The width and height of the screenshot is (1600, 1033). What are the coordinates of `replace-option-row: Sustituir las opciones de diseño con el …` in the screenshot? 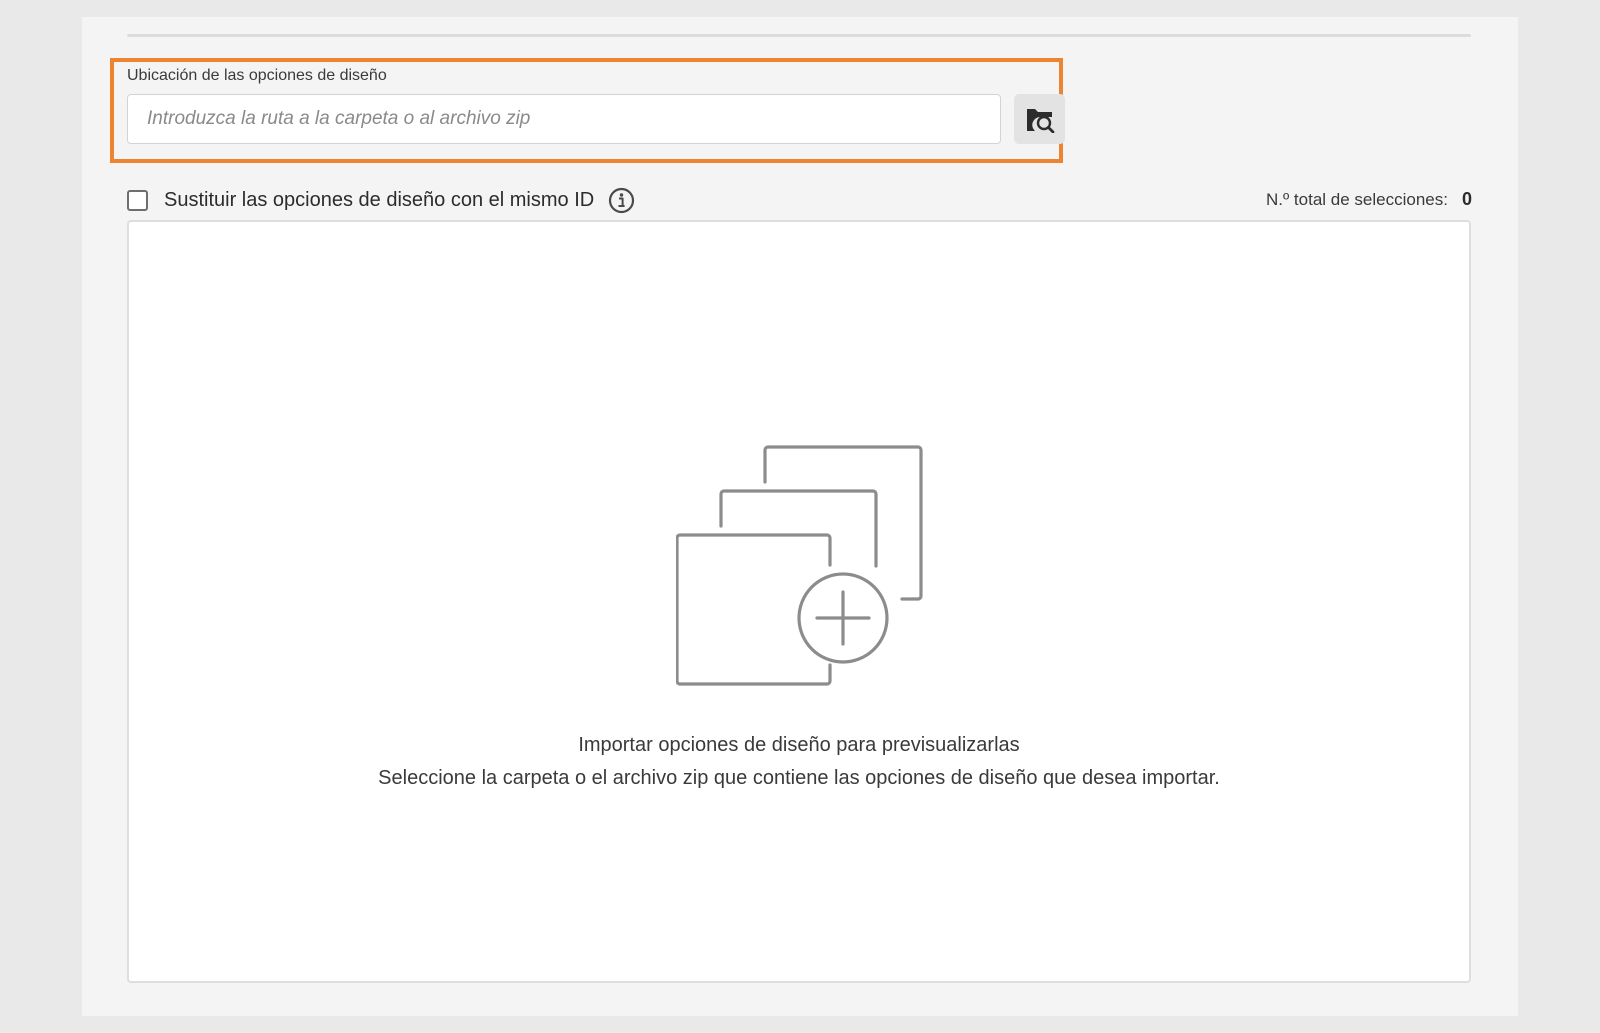 It's located at (381, 200).